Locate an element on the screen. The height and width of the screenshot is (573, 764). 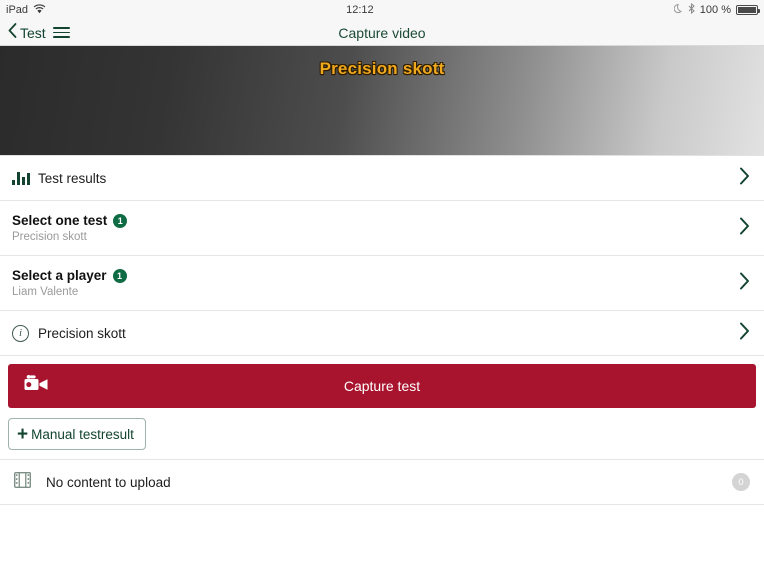
plus-icon: + is located at coordinates (23, 434).